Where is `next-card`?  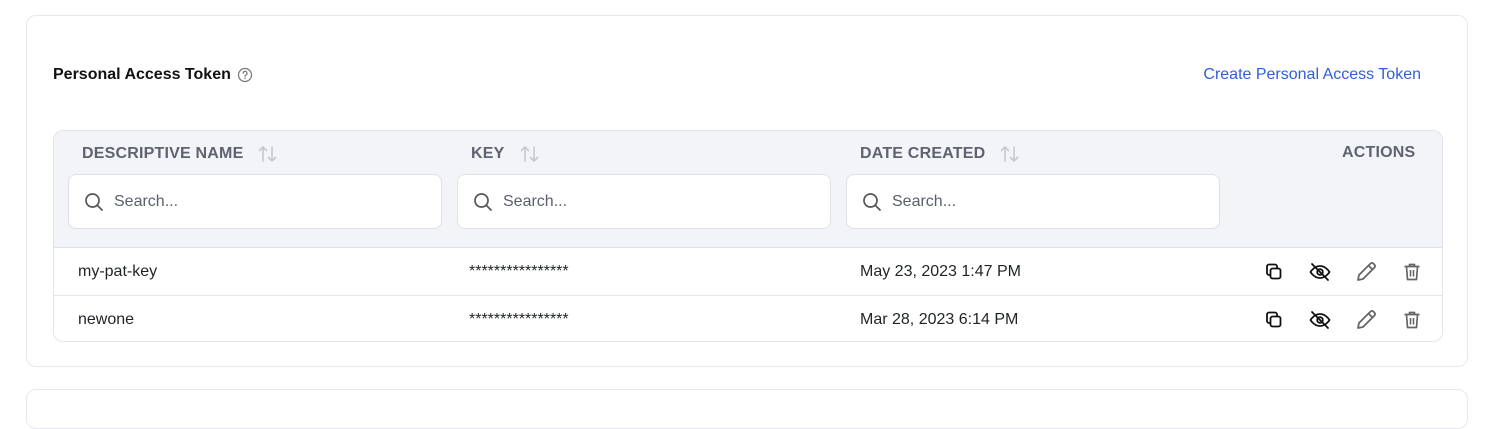
next-card is located at coordinates (747, 409).